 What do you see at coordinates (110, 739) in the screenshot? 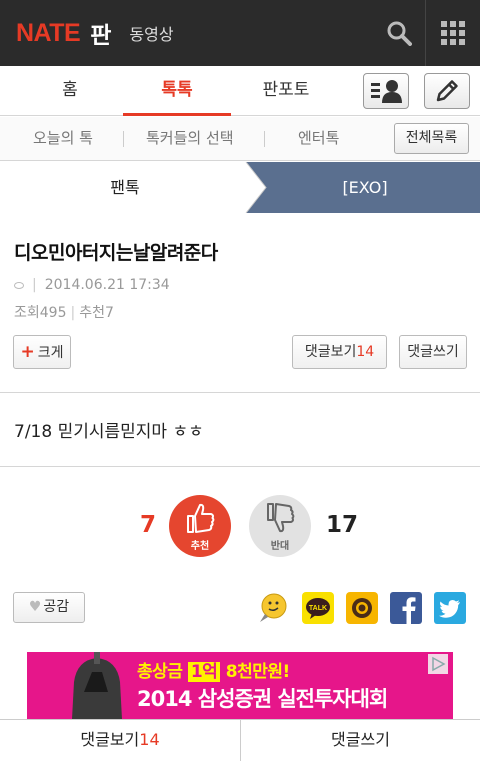
I see `bottom-view-comments-label: 댓글보기` at bounding box center [110, 739].